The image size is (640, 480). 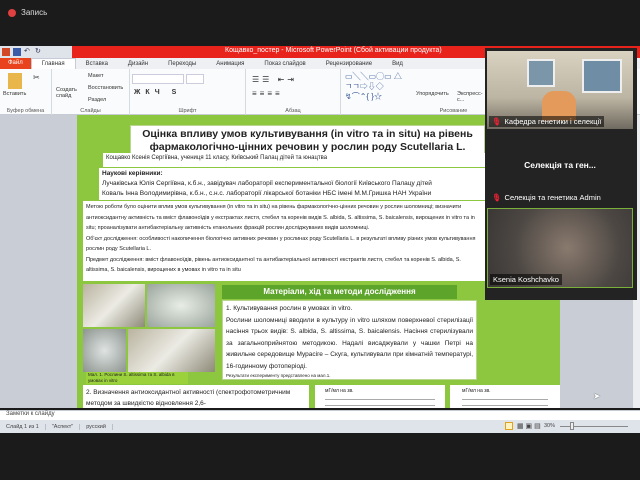 What do you see at coordinates (380, 396) in the screenshot?
I see `chart-1: мГ/мл на зв.` at bounding box center [380, 396].